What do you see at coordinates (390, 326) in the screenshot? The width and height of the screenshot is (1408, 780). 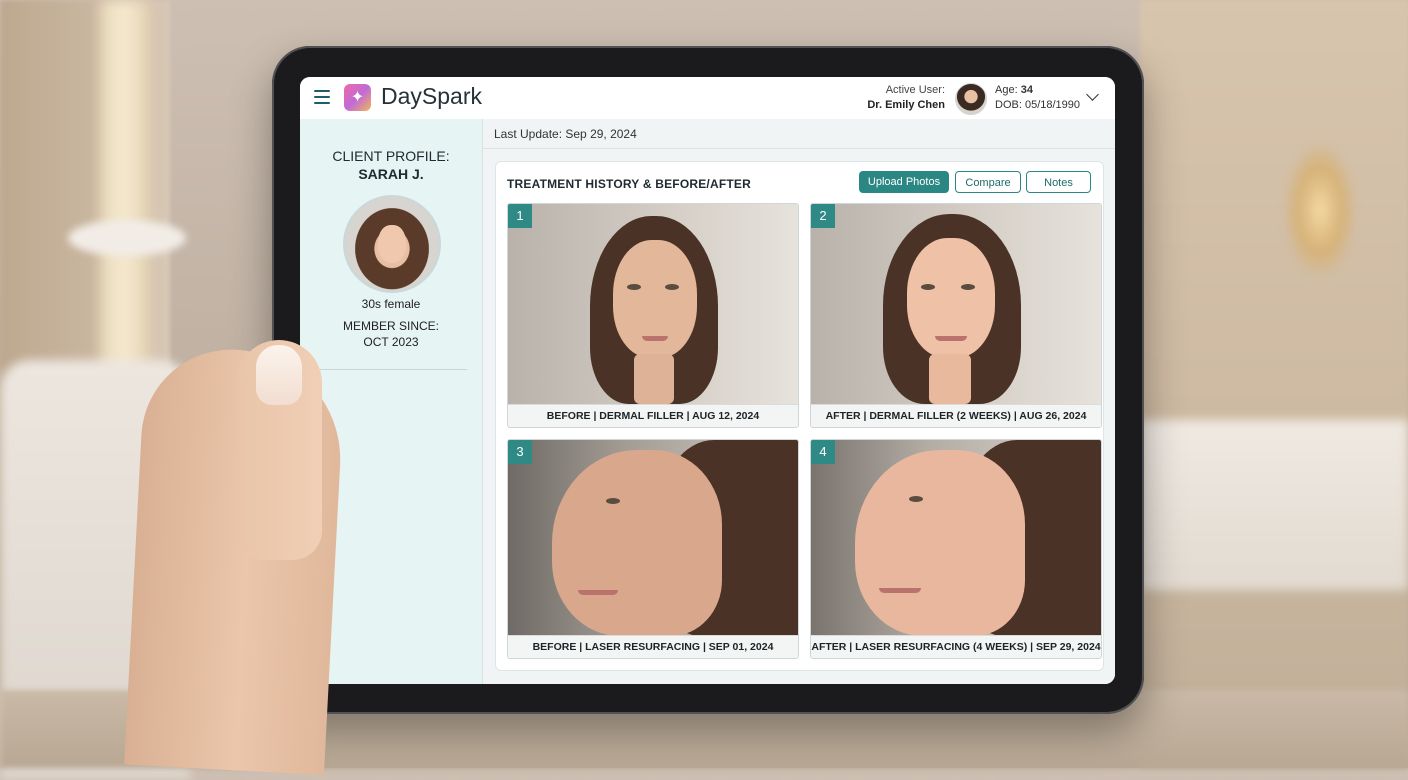 I see `member-since-label: MEMBER SINCE:` at bounding box center [390, 326].